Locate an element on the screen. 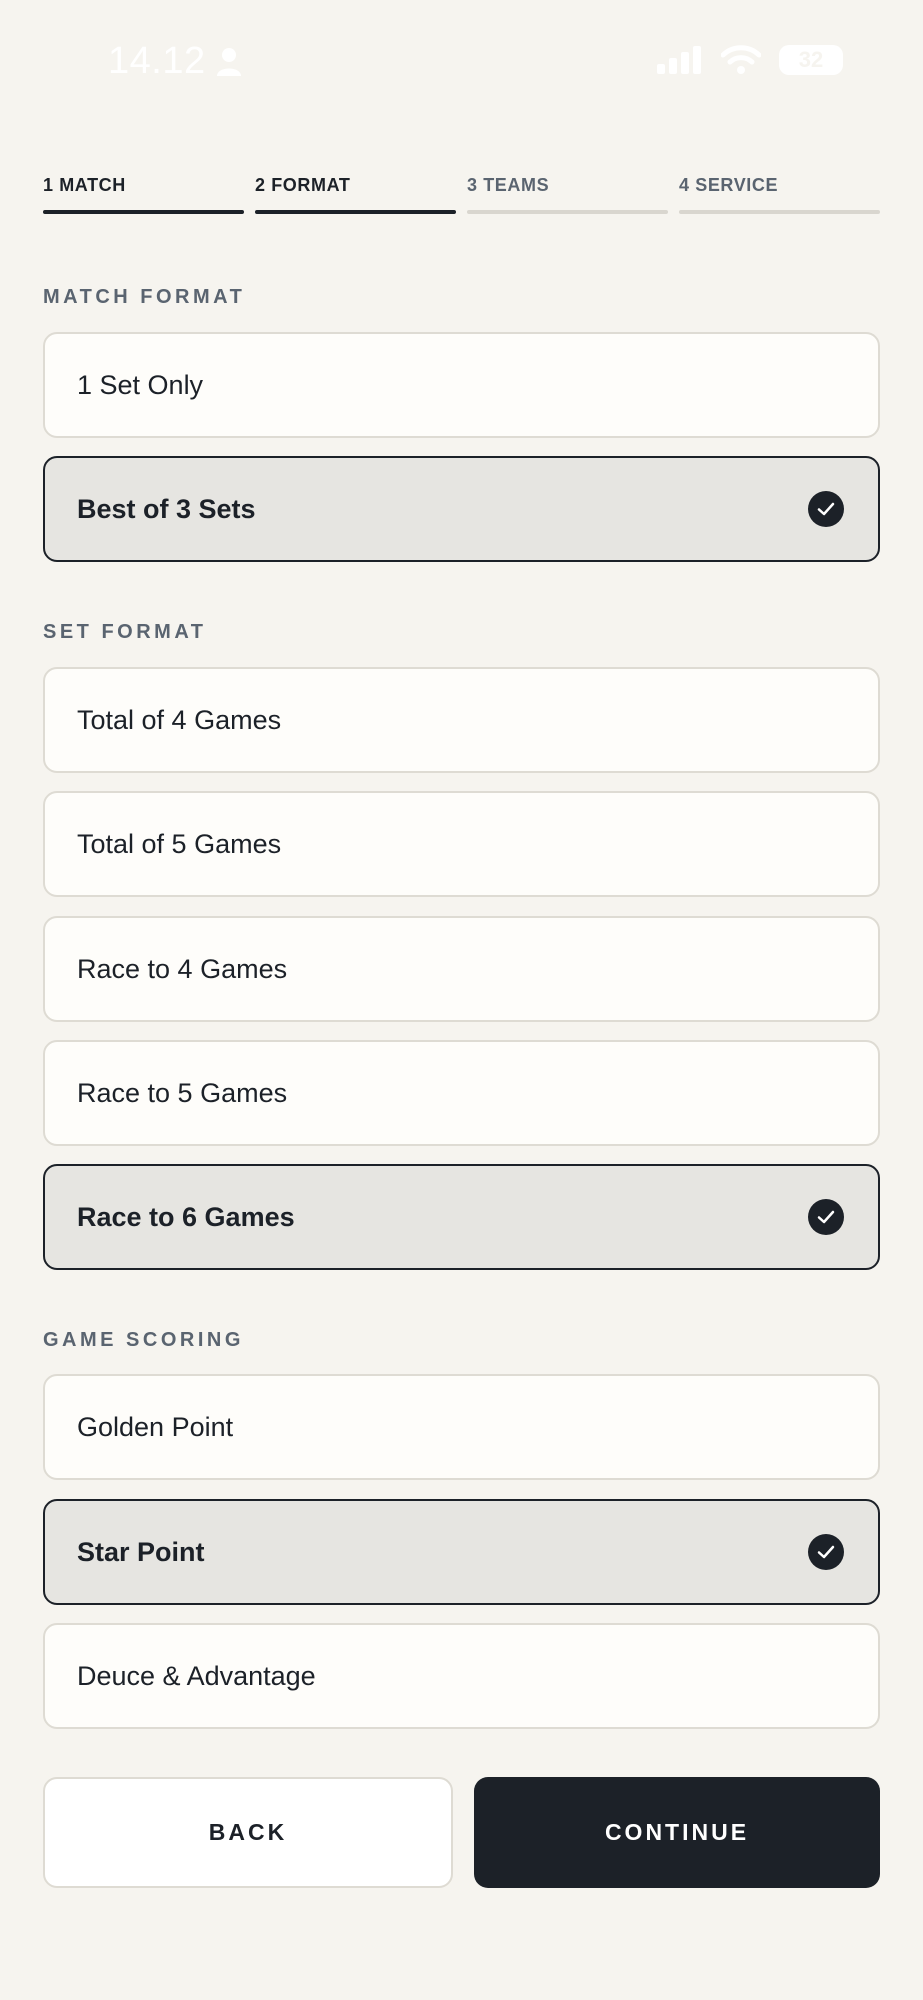 Image resolution: width=923 pixels, height=2000 pixels. option-1-set-only: 1 Set Only is located at coordinates (461, 385).